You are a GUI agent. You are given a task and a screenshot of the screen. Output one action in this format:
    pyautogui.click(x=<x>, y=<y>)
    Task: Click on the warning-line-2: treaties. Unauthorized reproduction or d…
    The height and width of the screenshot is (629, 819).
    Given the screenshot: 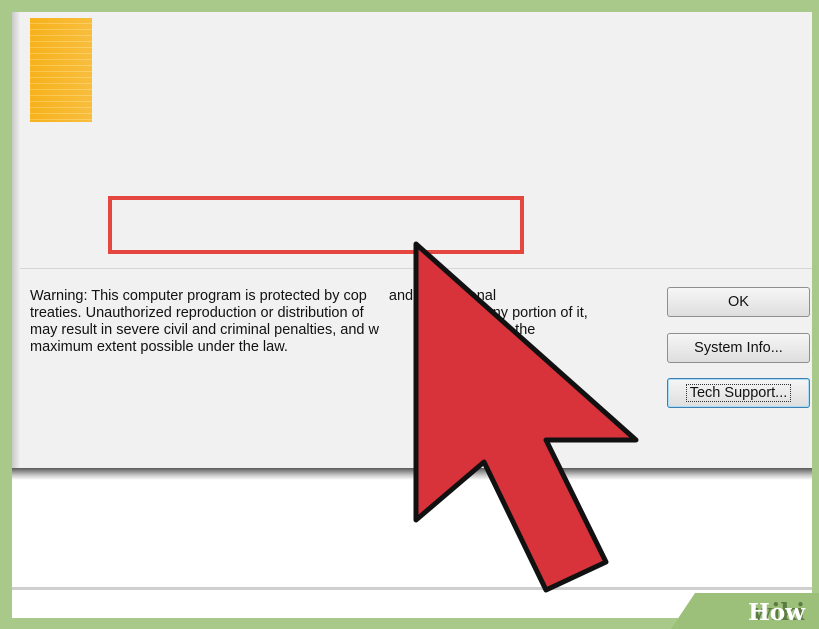 What is the action you would take?
    pyautogui.click(x=309, y=313)
    